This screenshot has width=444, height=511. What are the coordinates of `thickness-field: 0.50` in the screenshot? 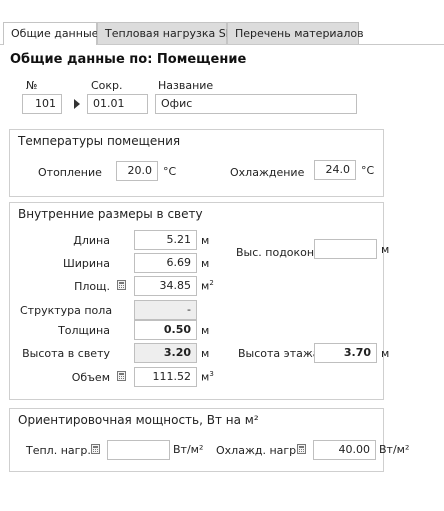 It's located at (165, 330).